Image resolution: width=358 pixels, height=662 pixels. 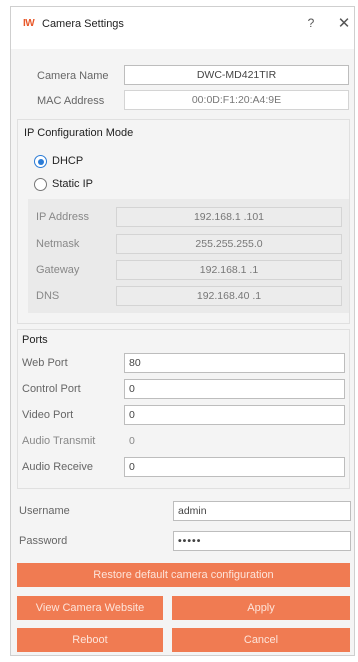 I want to click on ip-address-field: 192.168.1 .101, so click(x=229, y=217).